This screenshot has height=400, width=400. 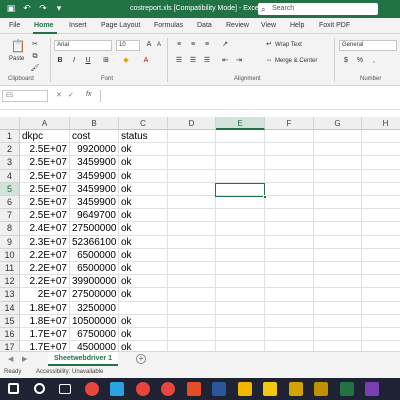 I want to click on cell-a4: 2.5E+07, so click(x=45, y=176).